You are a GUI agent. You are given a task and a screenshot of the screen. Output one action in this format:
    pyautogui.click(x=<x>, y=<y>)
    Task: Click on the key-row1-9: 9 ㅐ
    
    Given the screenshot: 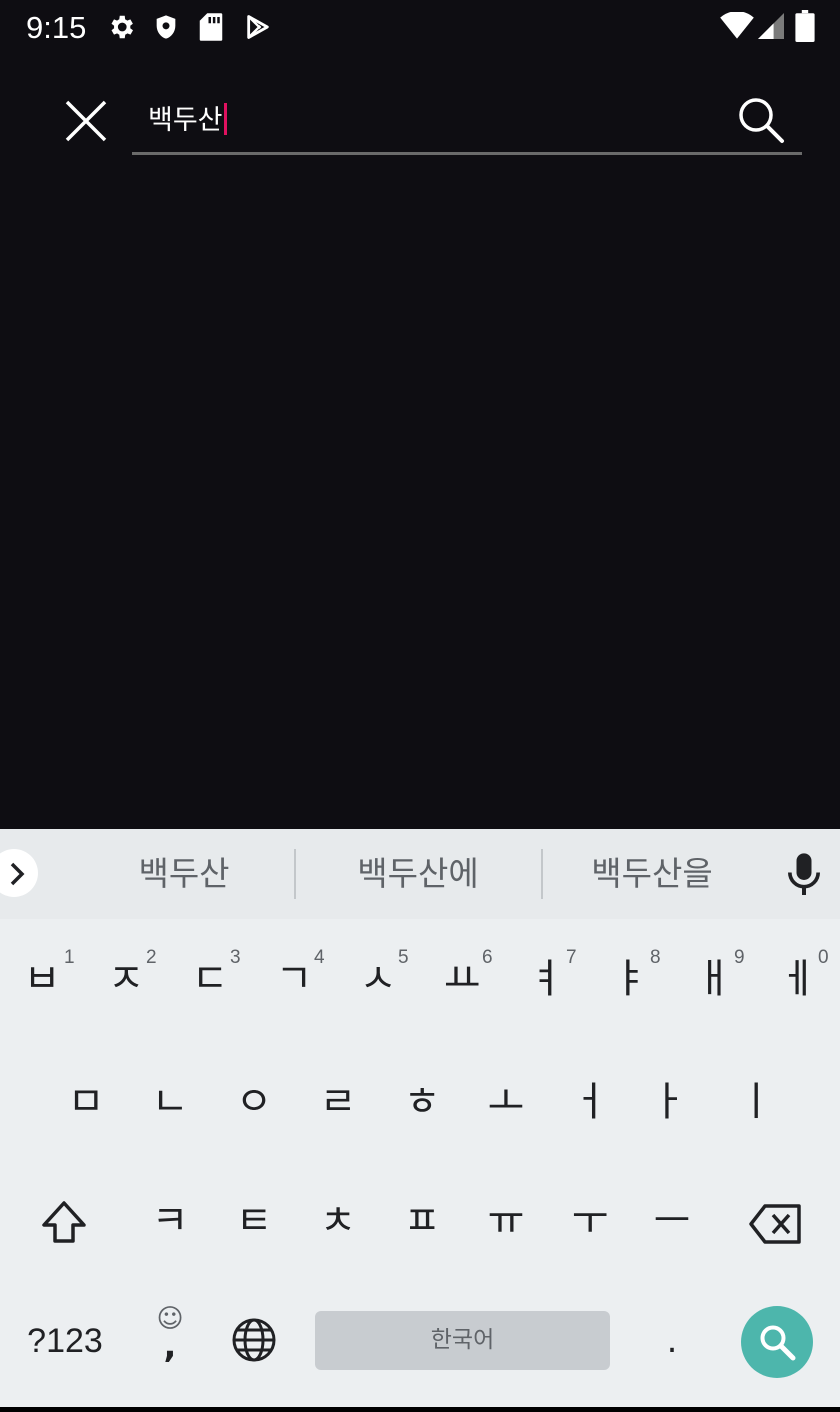 What is the action you would take?
    pyautogui.click(x=714, y=983)
    